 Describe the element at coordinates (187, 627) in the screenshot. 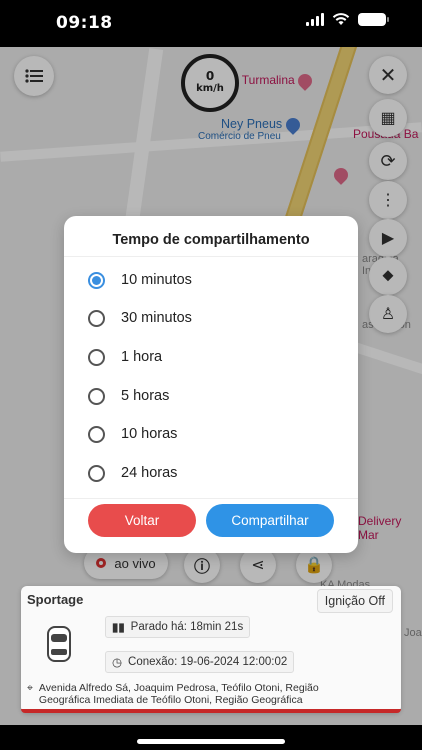

I see `stopped-text: Parado há: 18min 21s` at that location.